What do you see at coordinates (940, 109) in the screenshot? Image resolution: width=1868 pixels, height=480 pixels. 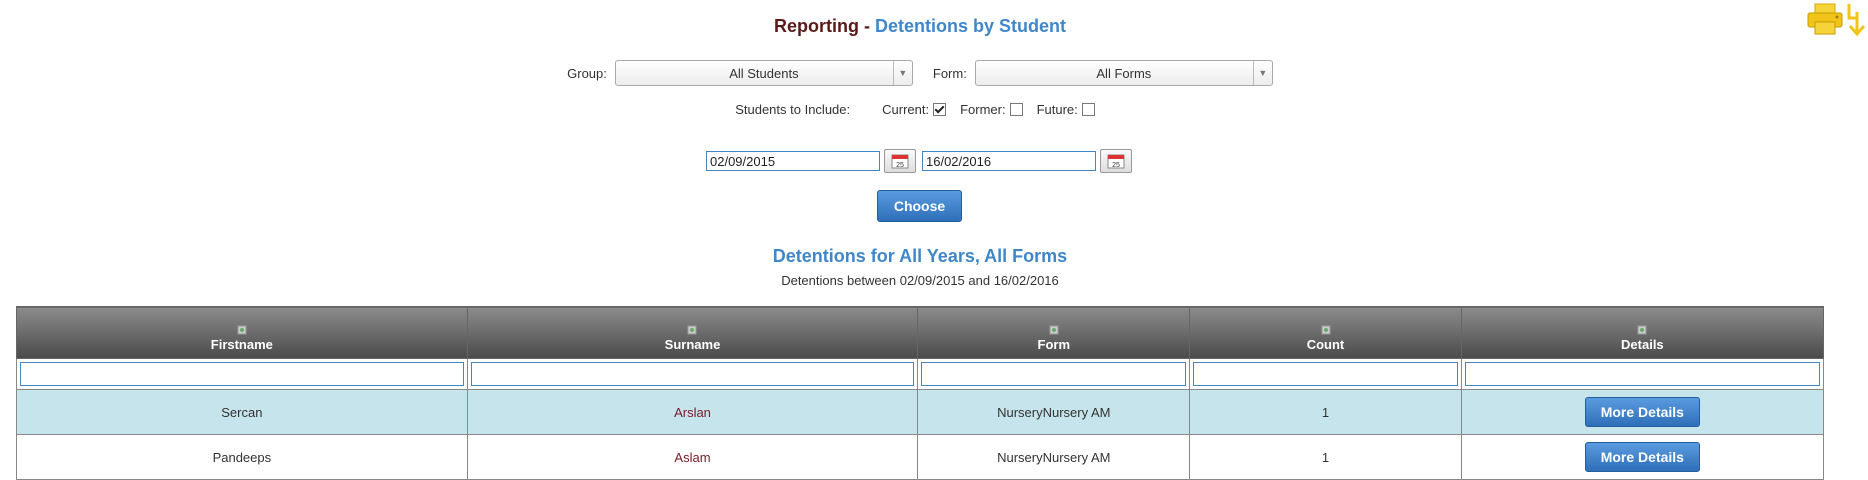 I see `current-checkbox` at bounding box center [940, 109].